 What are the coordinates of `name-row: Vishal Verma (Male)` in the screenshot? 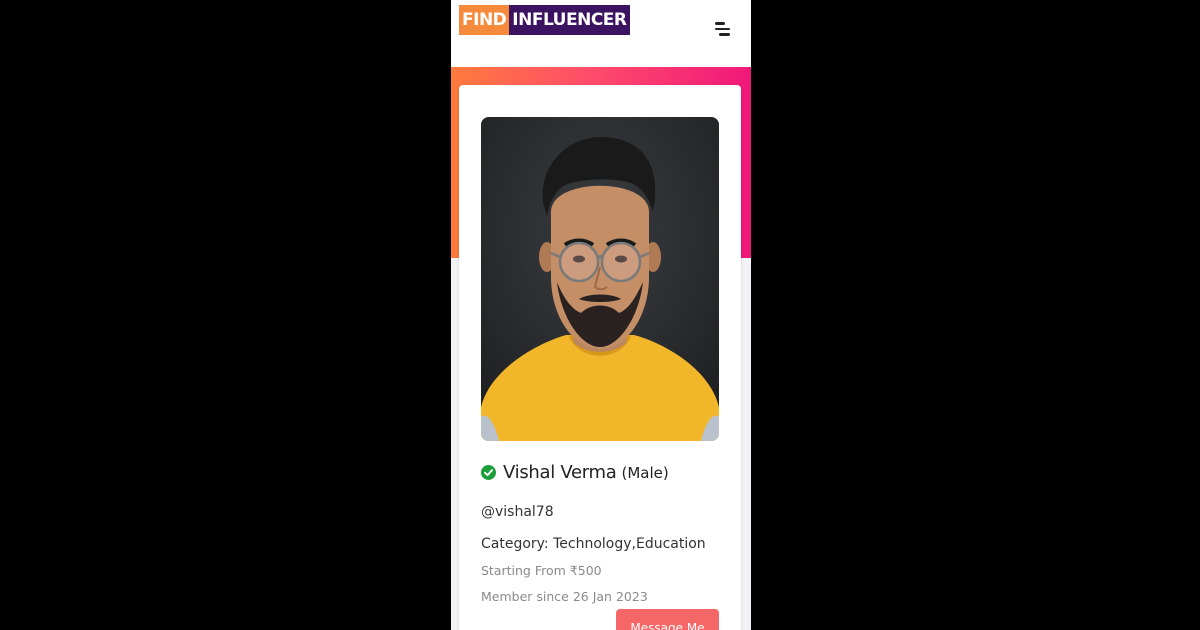 It's located at (575, 472).